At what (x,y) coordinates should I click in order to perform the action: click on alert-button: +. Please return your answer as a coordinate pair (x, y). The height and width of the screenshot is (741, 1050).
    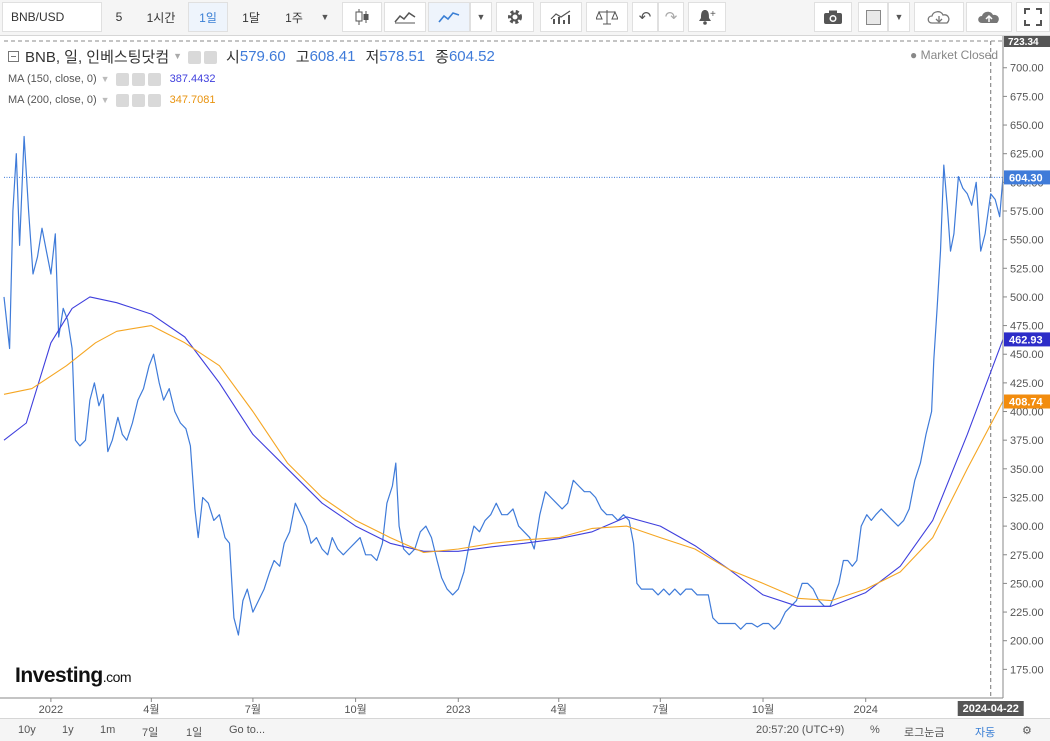
    Looking at the image, I should click on (707, 17).